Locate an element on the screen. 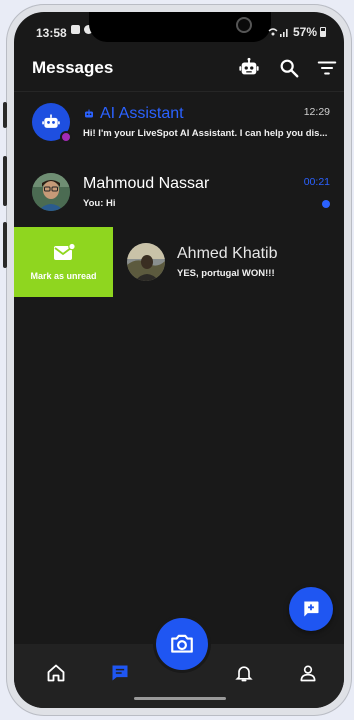 This screenshot has height=720, width=354. chat-name: AI Assistant is located at coordinates (133, 114).